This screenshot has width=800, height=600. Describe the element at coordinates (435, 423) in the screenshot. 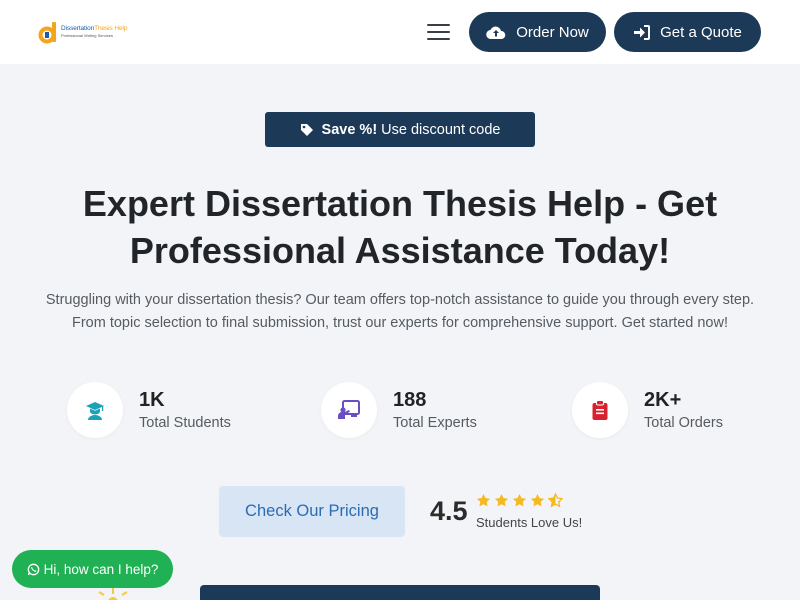

I see `stat-label: Total Experts` at that location.